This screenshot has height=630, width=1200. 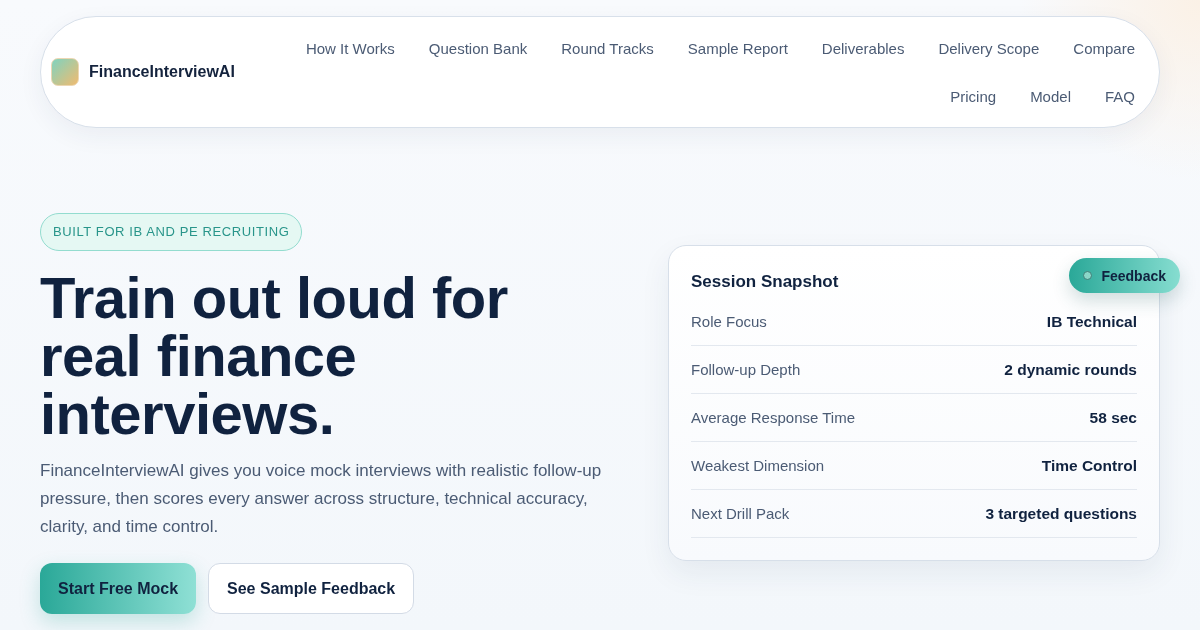 What do you see at coordinates (758, 465) in the screenshot?
I see `row-label: Weakest Dimension` at bounding box center [758, 465].